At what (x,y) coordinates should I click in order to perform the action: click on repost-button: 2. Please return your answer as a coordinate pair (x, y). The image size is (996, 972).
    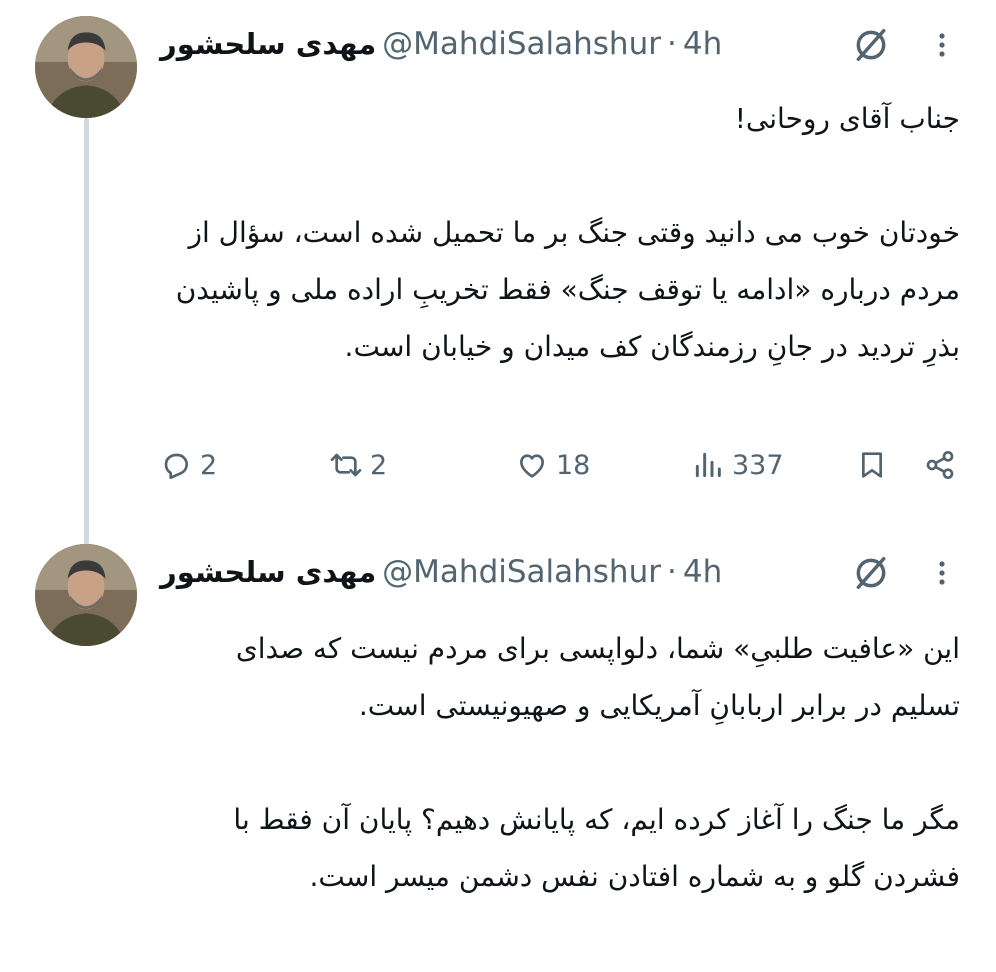
    Looking at the image, I should click on (358, 465).